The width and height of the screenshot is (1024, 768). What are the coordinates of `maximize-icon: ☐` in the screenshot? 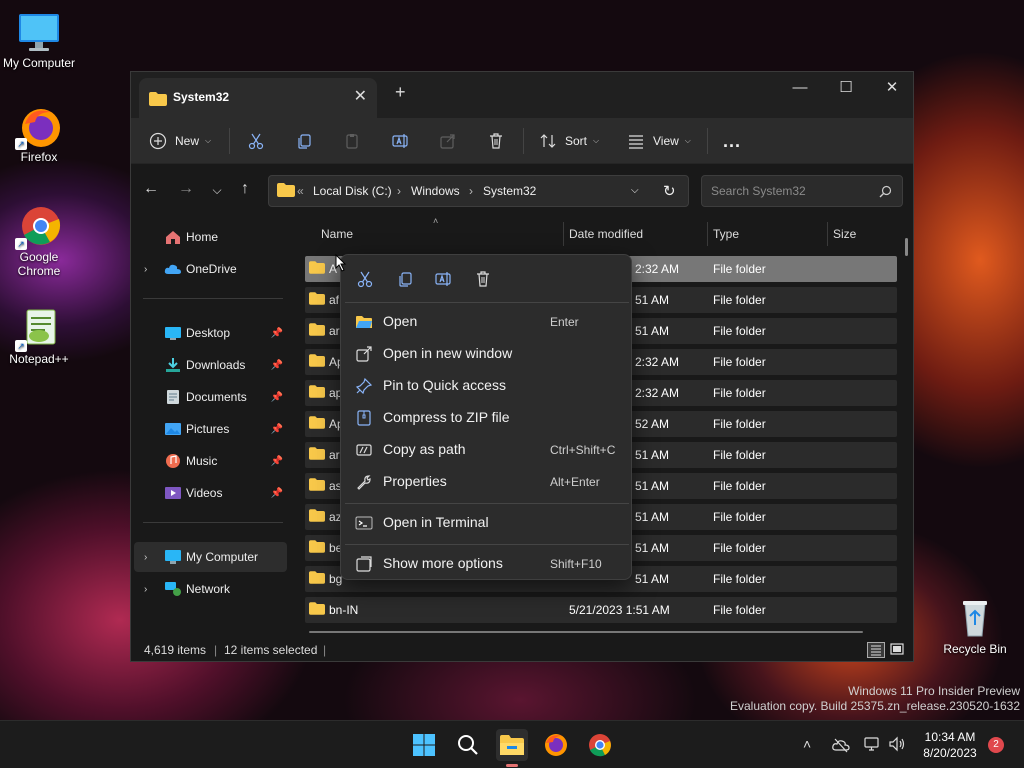 It's located at (846, 88).